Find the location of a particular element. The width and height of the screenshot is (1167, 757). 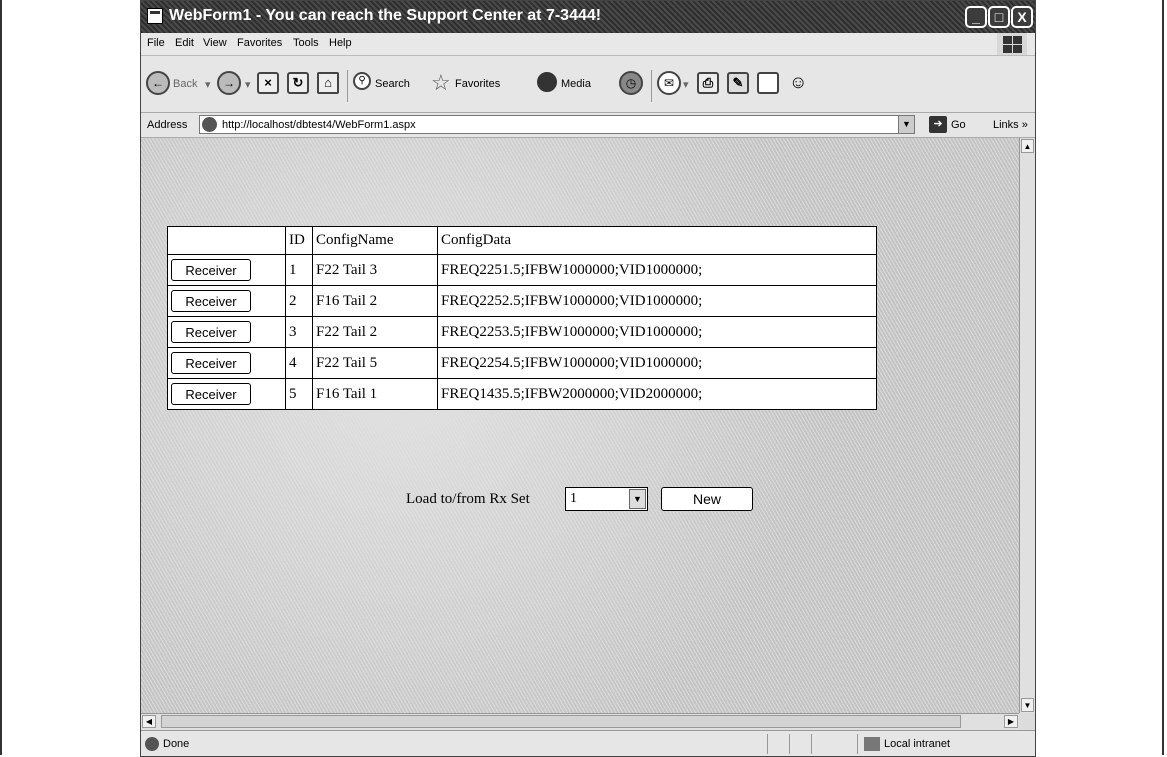

close-button: X is located at coordinates (1022, 17).